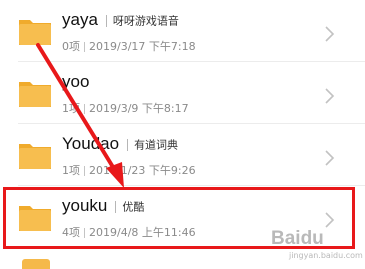 This screenshot has height=269, width=365. Describe the element at coordinates (142, 232) in the screenshot. I see `folder-date: 2019/4/8 上午11:46` at that location.